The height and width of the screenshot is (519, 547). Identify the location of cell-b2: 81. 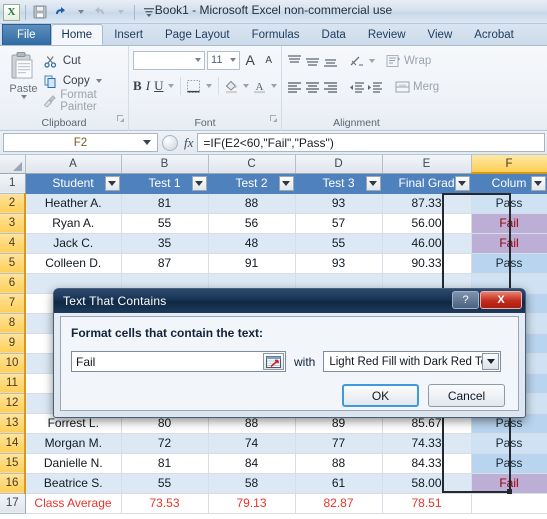
(165, 203).